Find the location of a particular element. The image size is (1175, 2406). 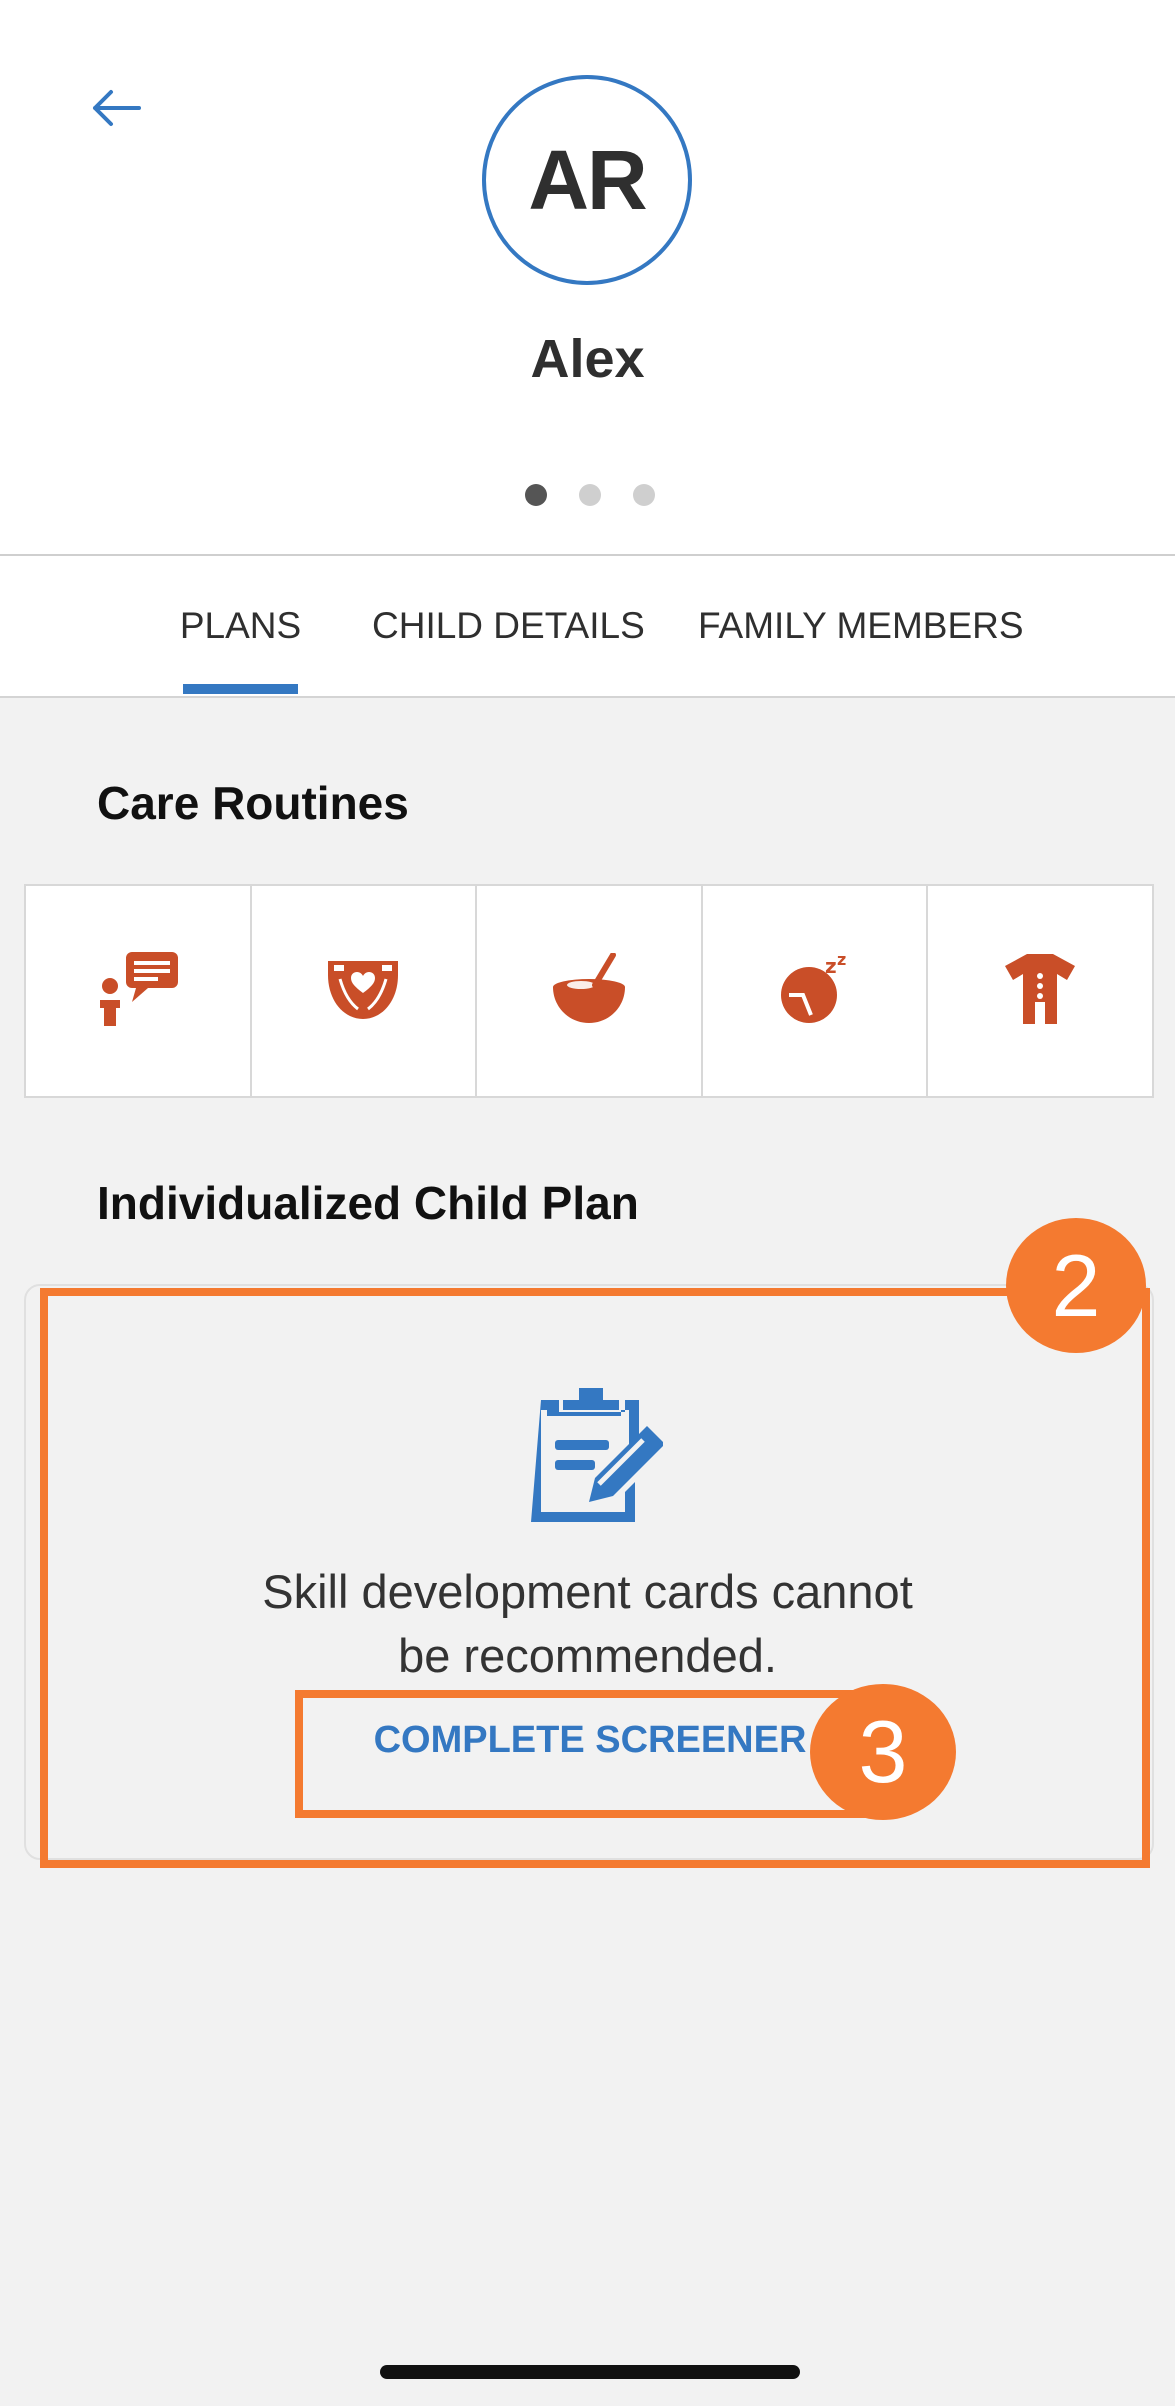

routine-communication is located at coordinates (139, 991).